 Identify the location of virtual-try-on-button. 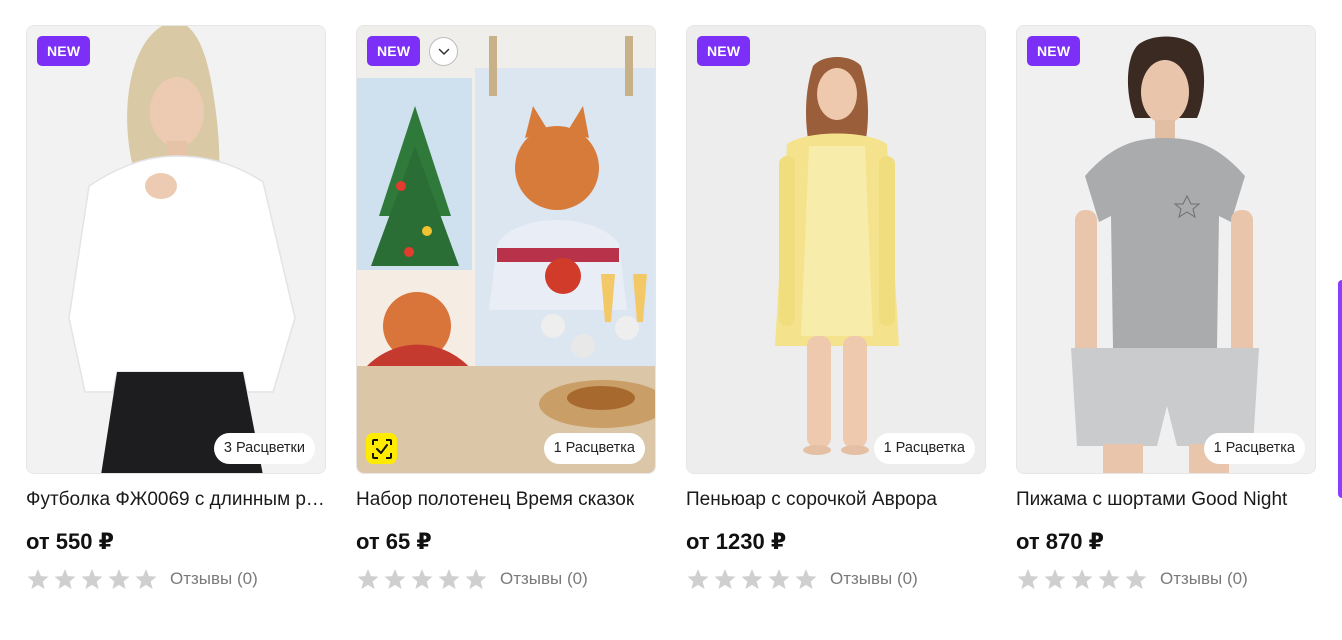
(381, 448).